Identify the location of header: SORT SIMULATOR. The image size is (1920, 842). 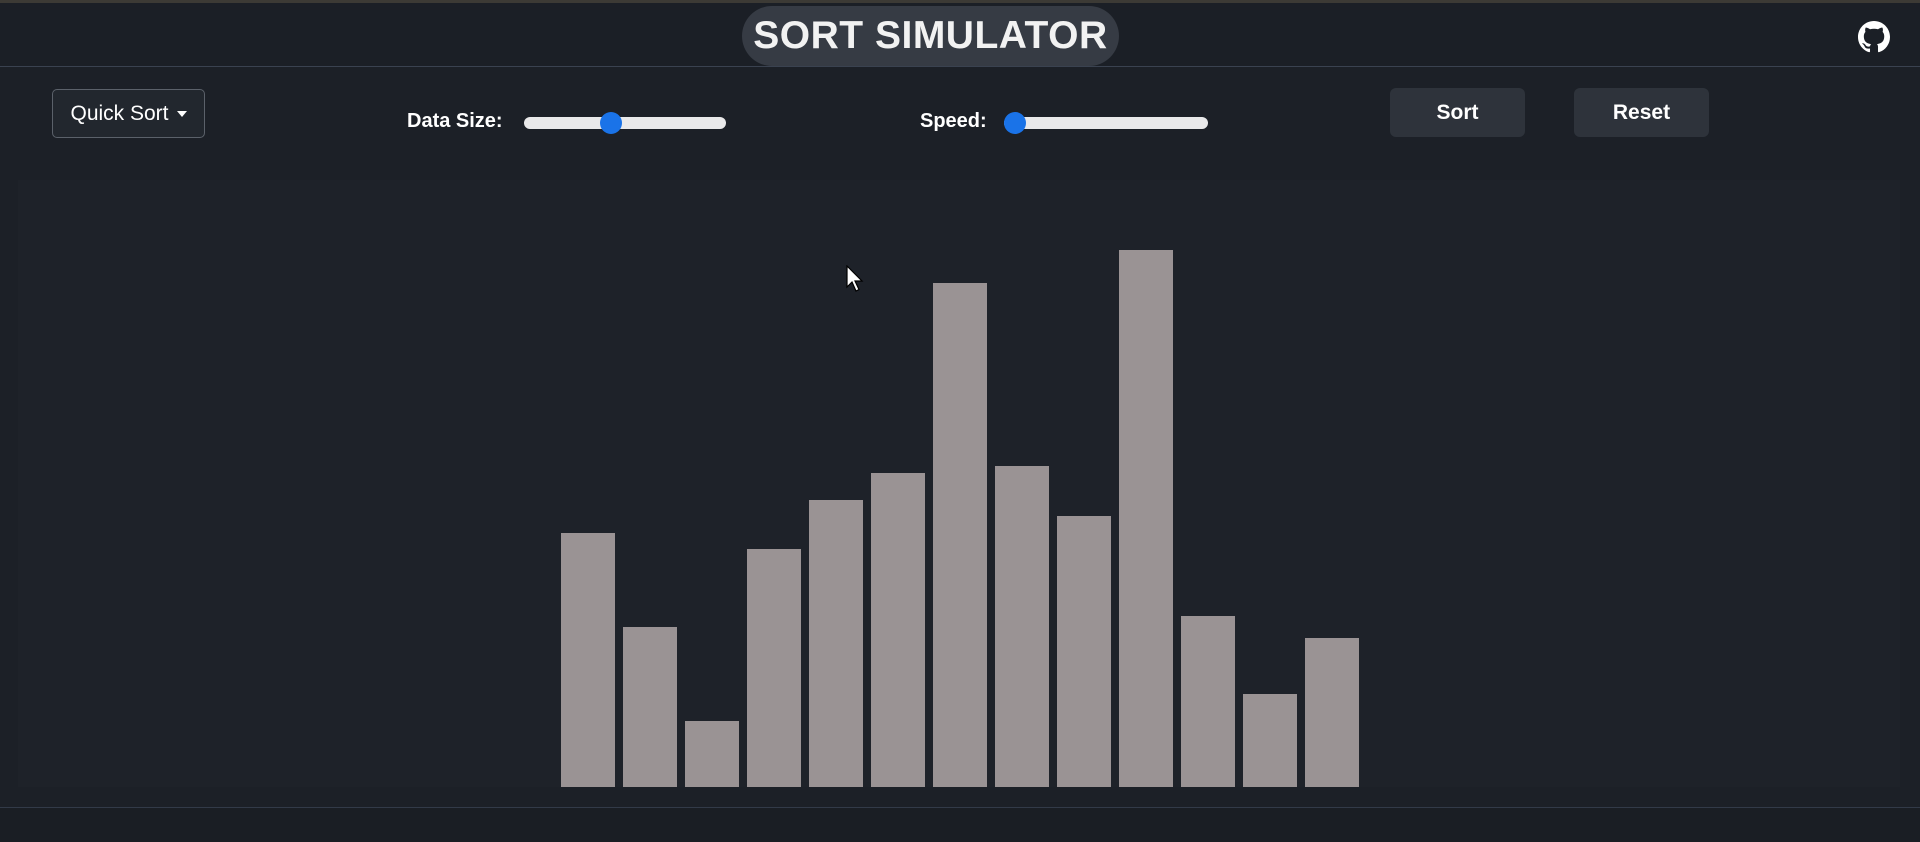
(960, 35).